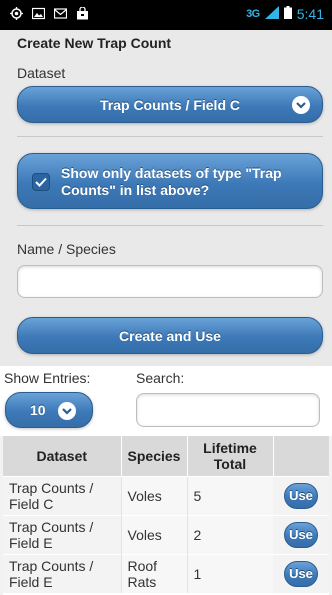 Image resolution: width=332 pixels, height=595 pixels. I want to click on create-and-use-label: Create and Use, so click(170, 335).